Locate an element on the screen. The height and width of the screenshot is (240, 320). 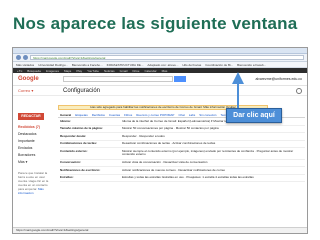
sidebar-item-important: Importante is located at coordinates (38, 141).